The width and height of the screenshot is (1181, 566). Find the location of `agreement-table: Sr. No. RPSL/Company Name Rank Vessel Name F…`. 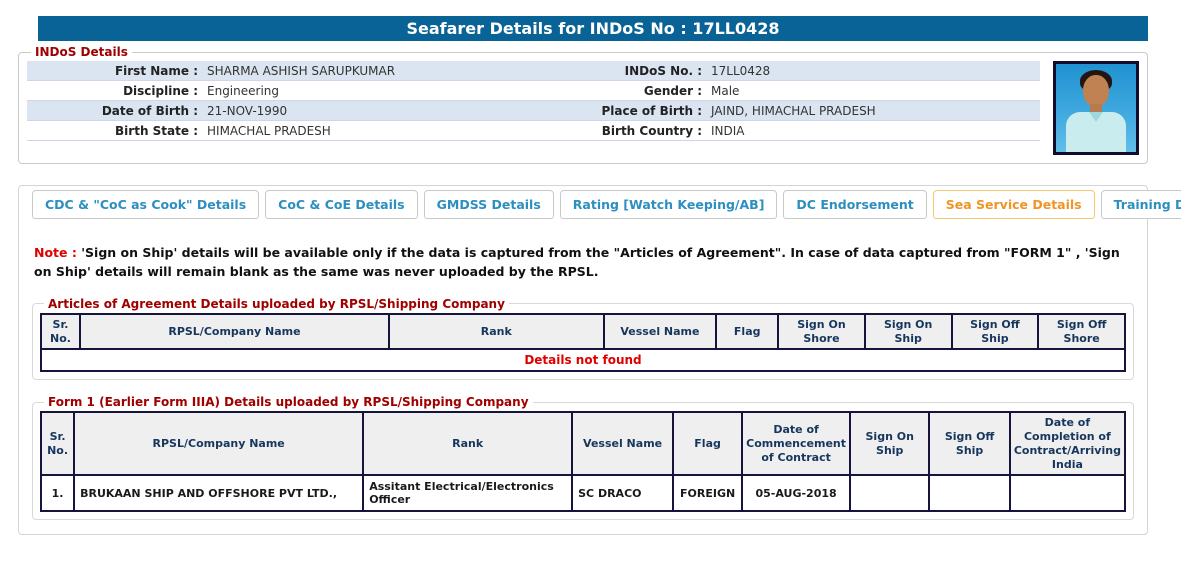

agreement-table: Sr. No. RPSL/Company Name Rank Vessel Name F… is located at coordinates (582, 342).